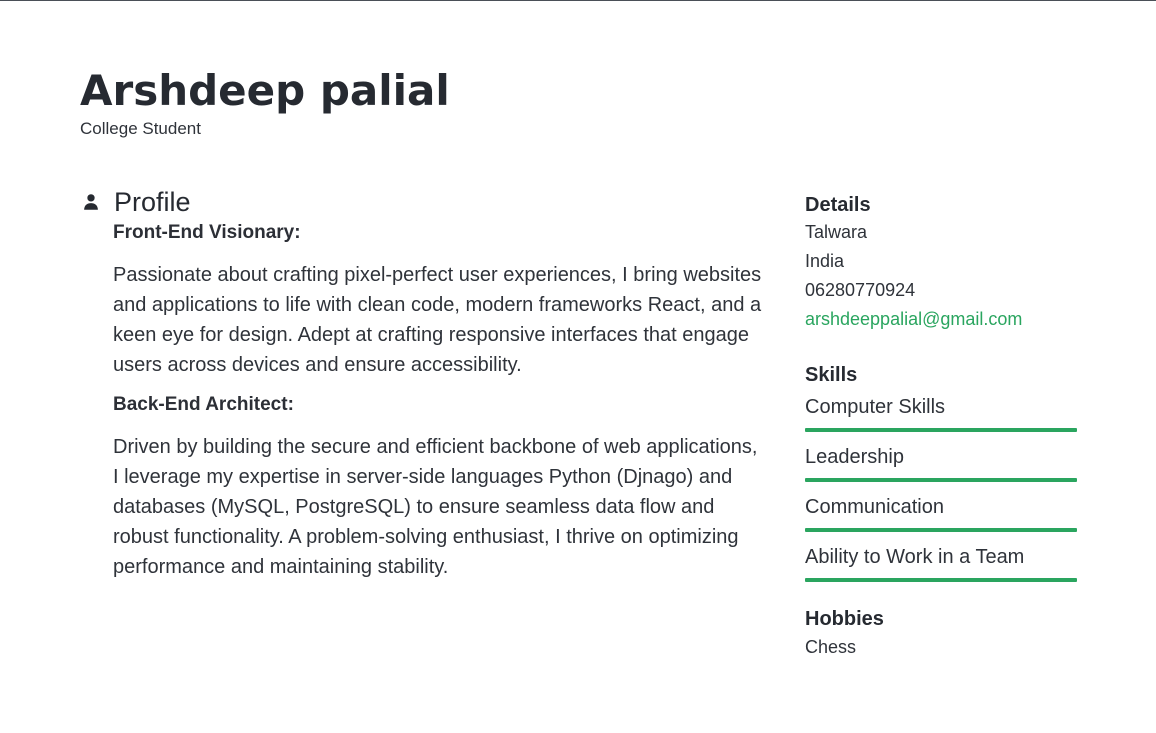 This screenshot has width=1156, height=733. What do you see at coordinates (420, 202) in the screenshot?
I see `profile-heading: Profile` at bounding box center [420, 202].